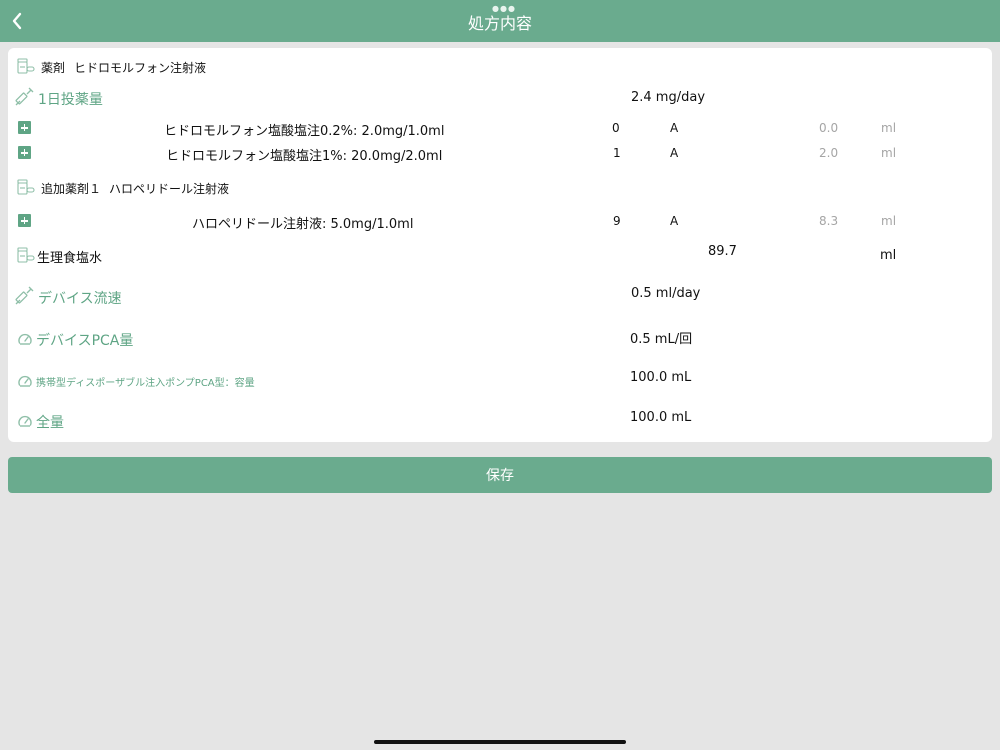  I want to click on nav-bar: ●●● 処方内容, so click(500, 21).